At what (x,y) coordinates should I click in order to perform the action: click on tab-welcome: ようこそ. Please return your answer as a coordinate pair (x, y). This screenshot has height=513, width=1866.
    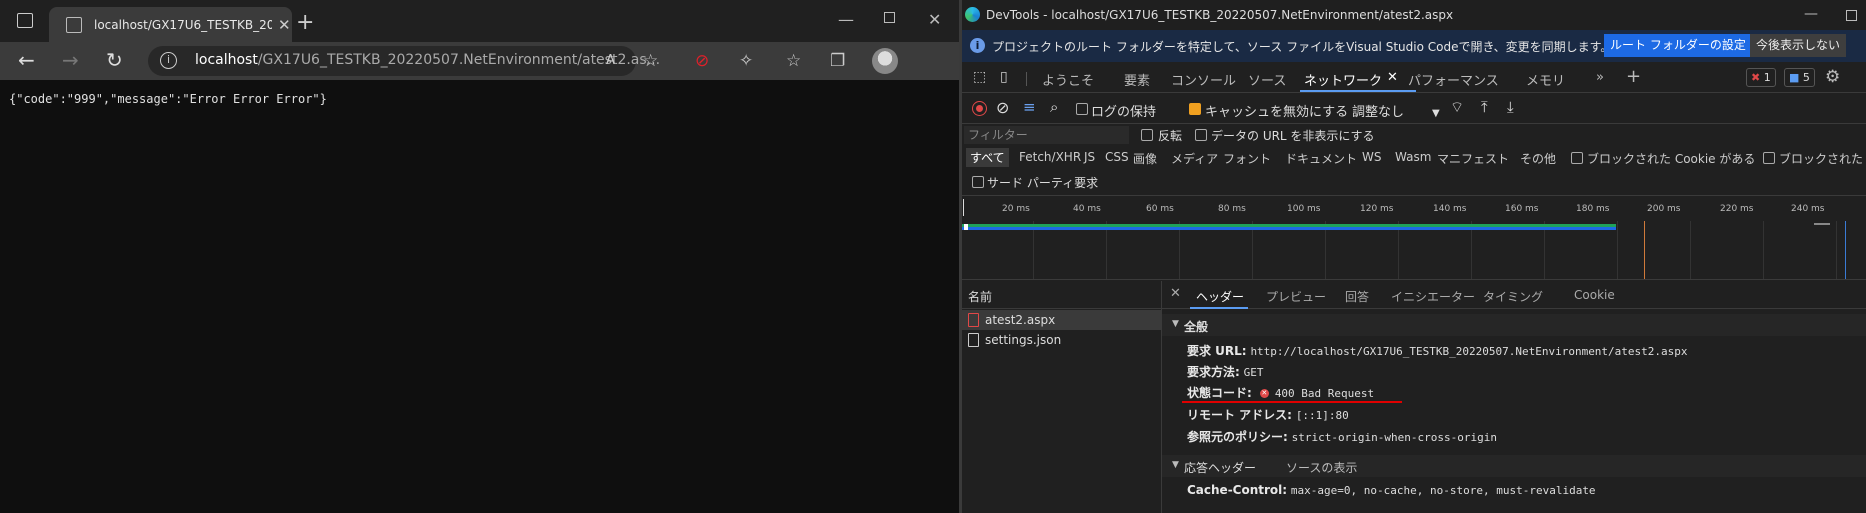
    Looking at the image, I should click on (1068, 79).